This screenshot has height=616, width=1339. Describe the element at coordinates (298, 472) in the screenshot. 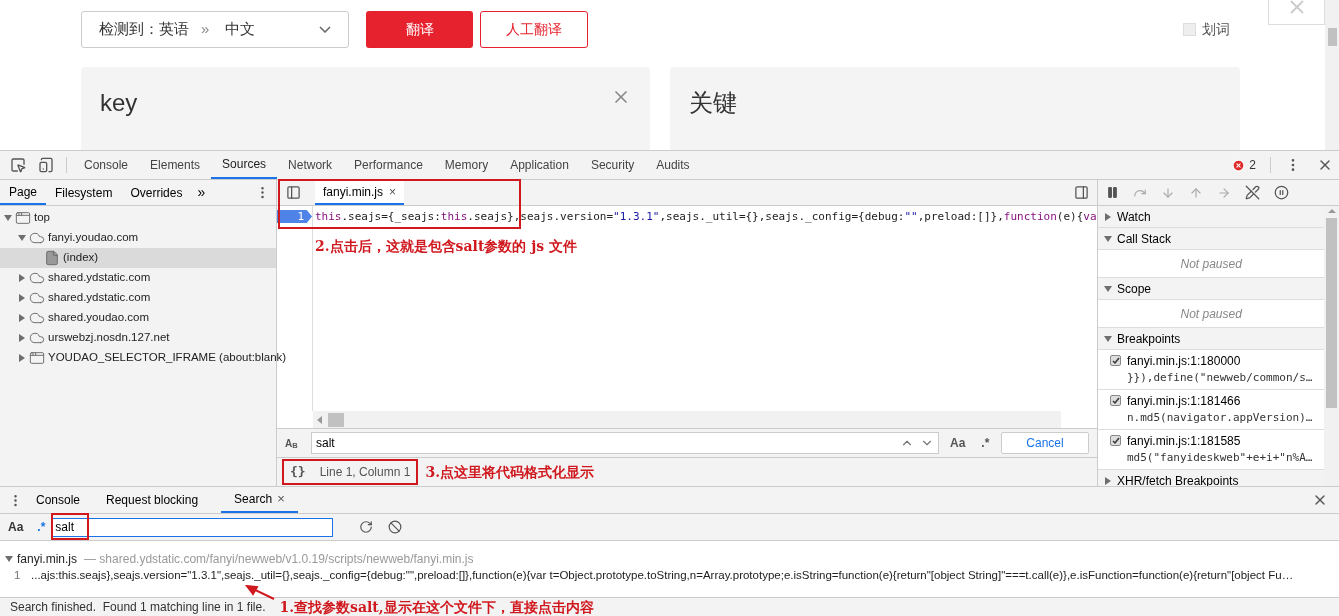

I see `pretty-print-button: {}` at that location.